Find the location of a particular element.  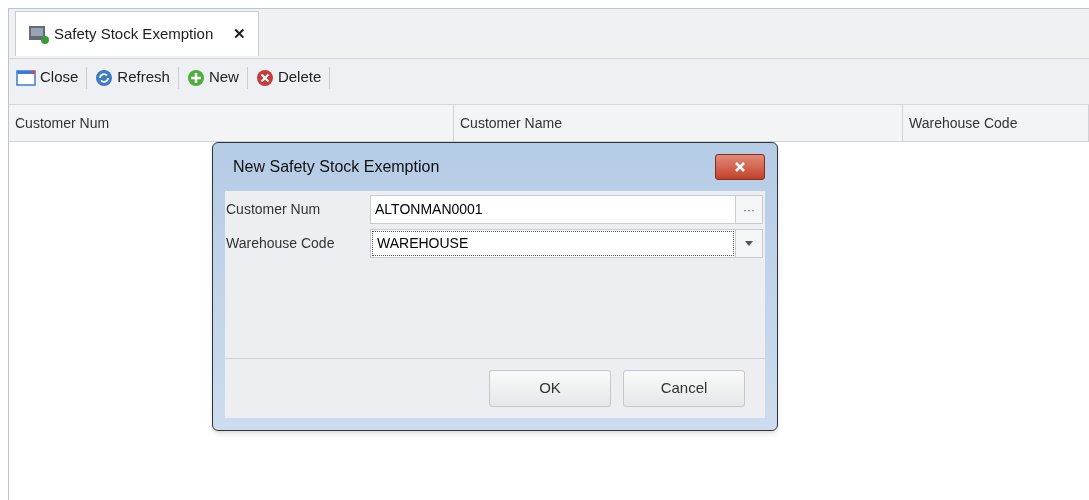

text-field: ALTONMAN0001 ··· is located at coordinates (566, 209).